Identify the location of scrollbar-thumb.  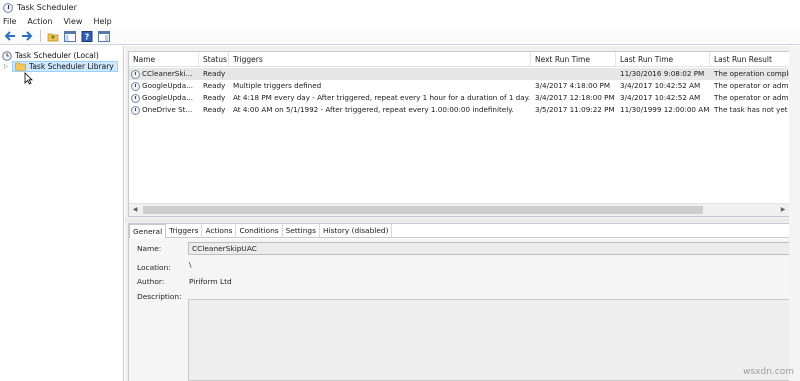
(423, 210).